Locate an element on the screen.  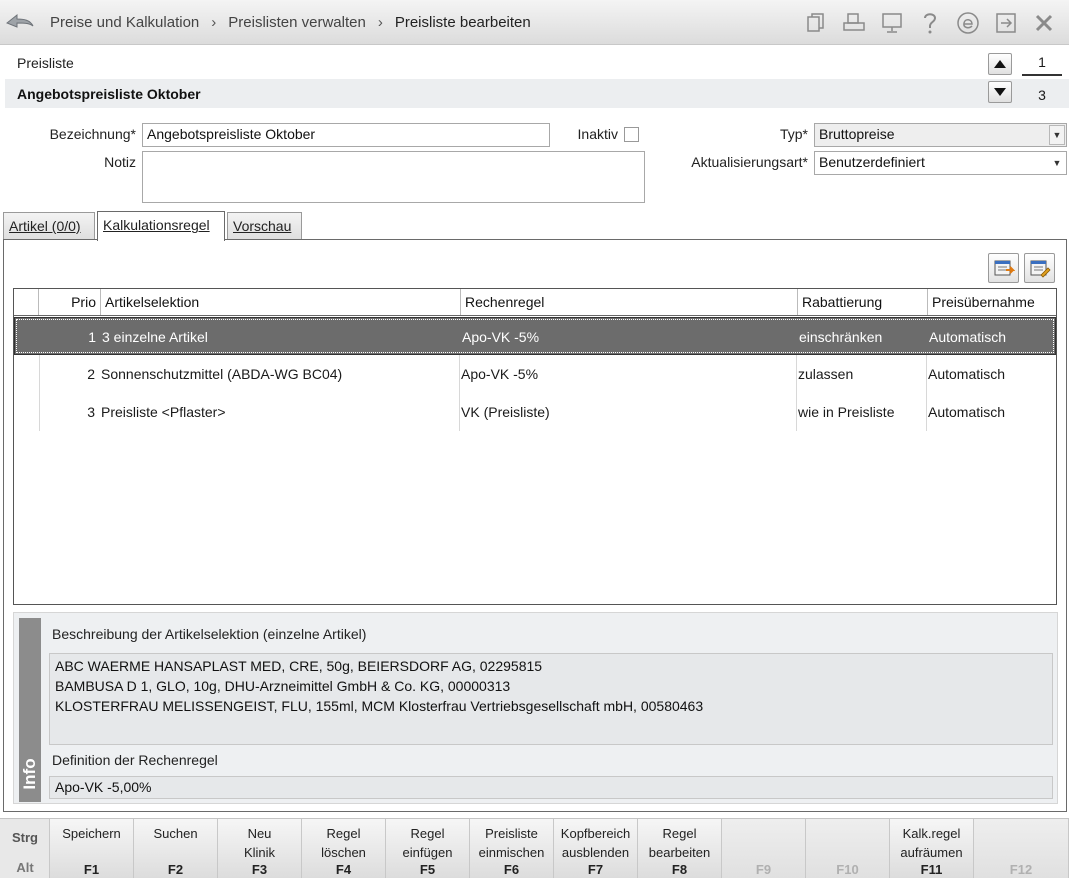
bezeichnung-label: Bezeichnung* is located at coordinates (92, 134).